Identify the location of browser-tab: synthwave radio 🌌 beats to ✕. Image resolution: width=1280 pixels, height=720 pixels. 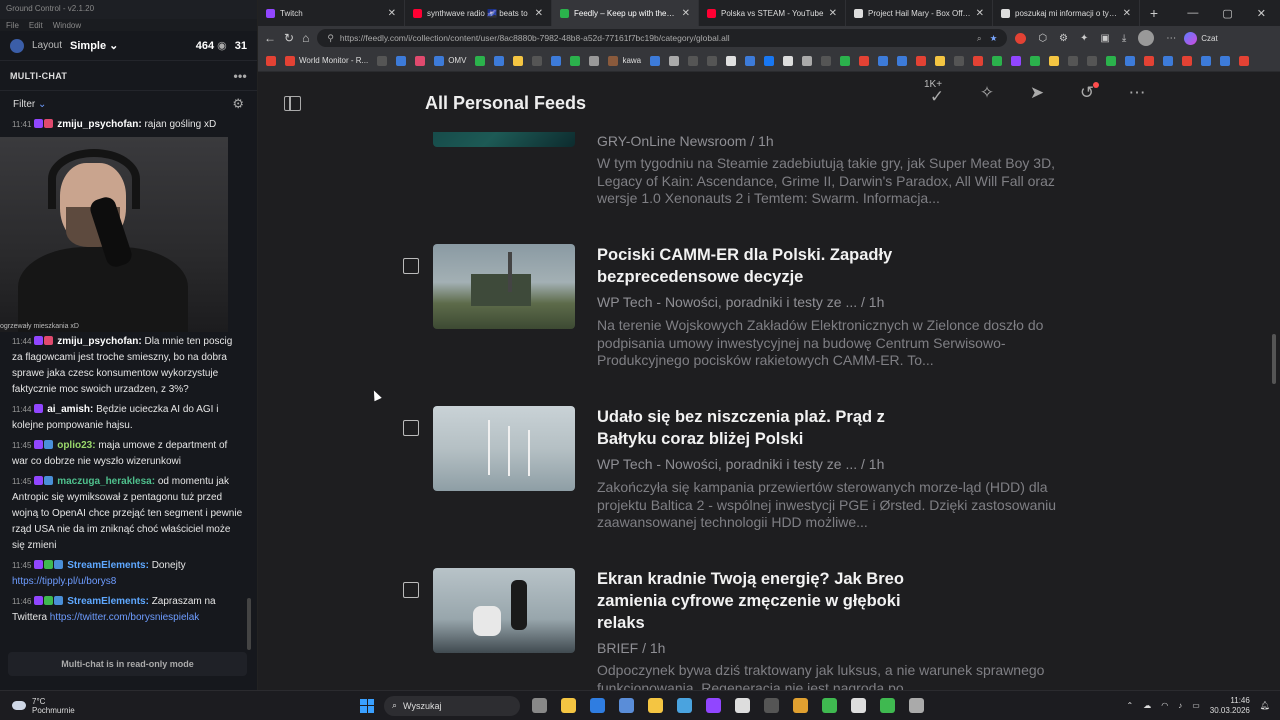
(478, 13).